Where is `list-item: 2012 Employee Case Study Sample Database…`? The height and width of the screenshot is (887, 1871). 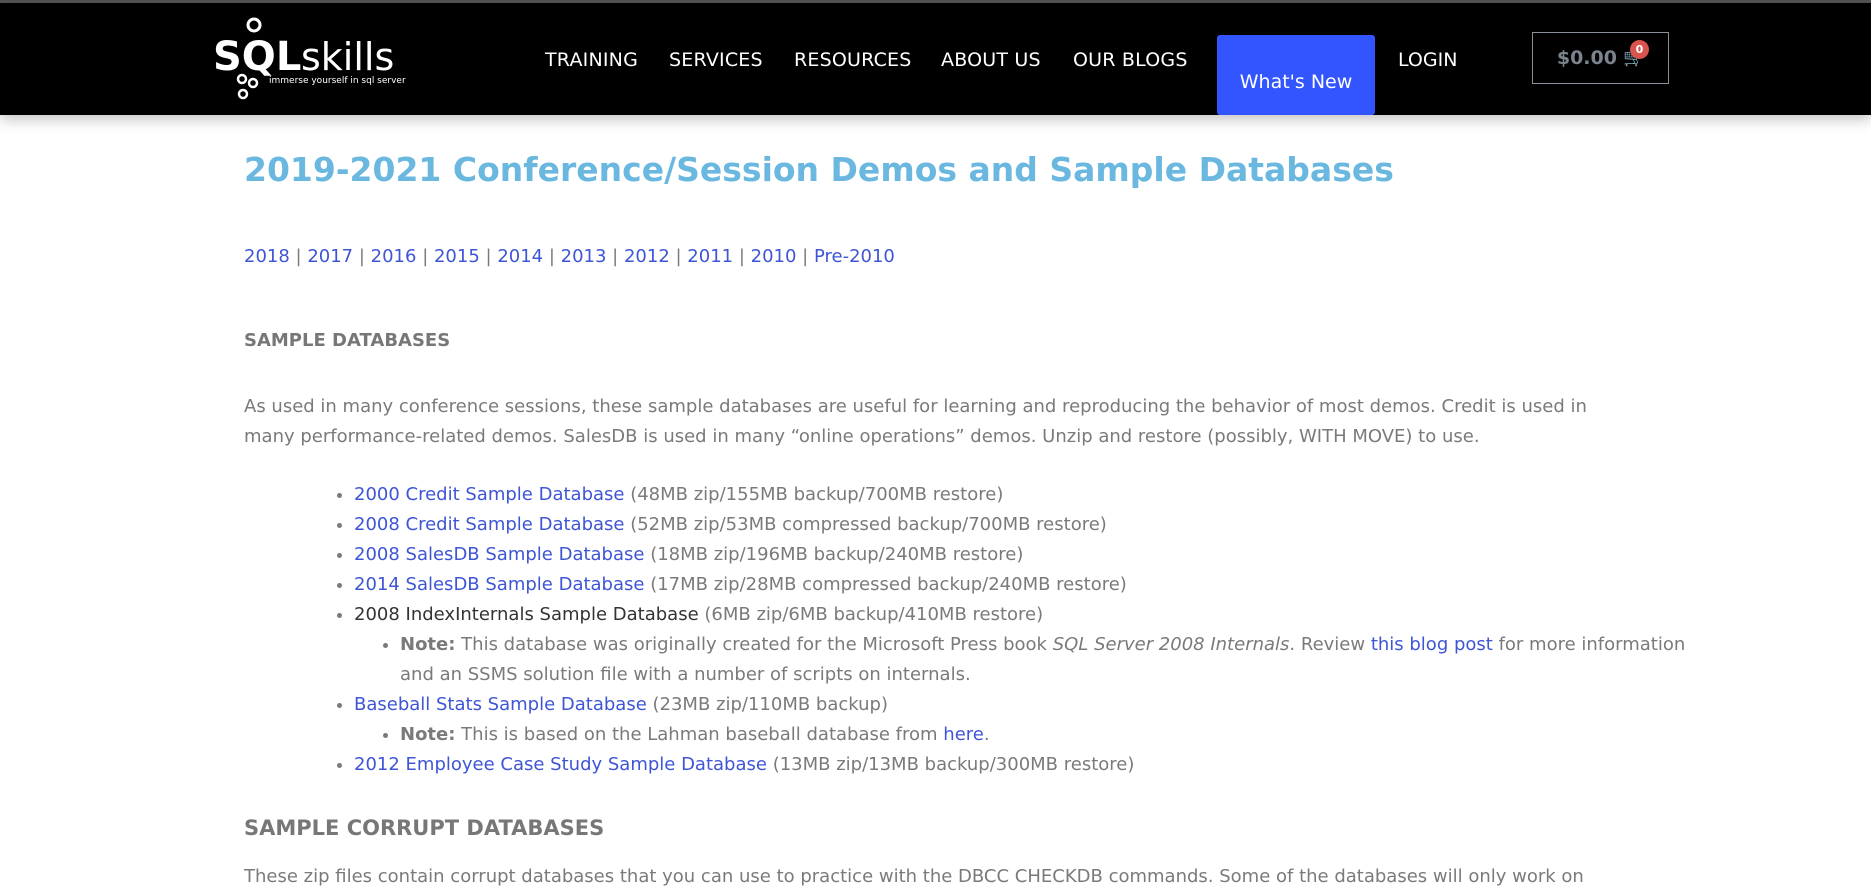
list-item: 2012 Employee Case Study Sample Database… is located at coordinates (1004, 765).